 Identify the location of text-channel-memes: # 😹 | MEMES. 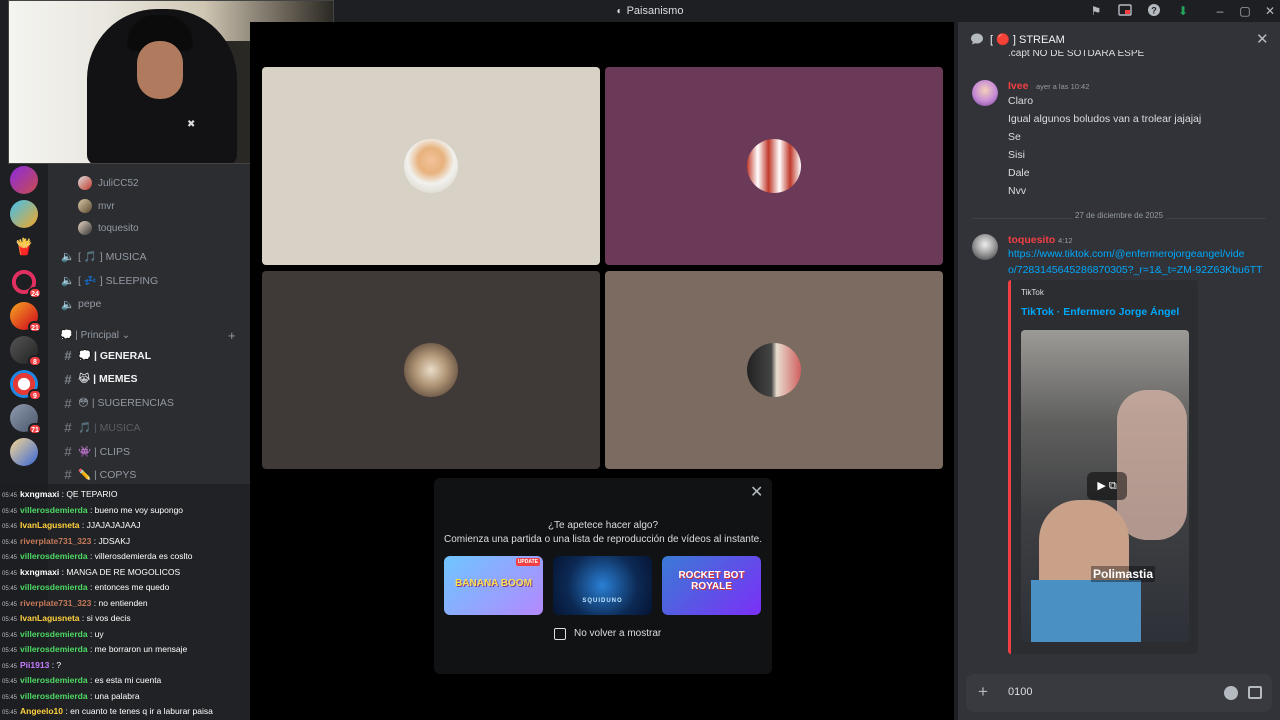
(151, 379).